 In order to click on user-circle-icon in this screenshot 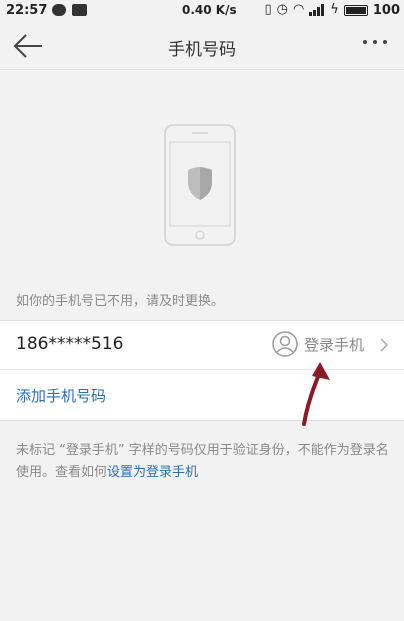, I will do `click(285, 344)`.